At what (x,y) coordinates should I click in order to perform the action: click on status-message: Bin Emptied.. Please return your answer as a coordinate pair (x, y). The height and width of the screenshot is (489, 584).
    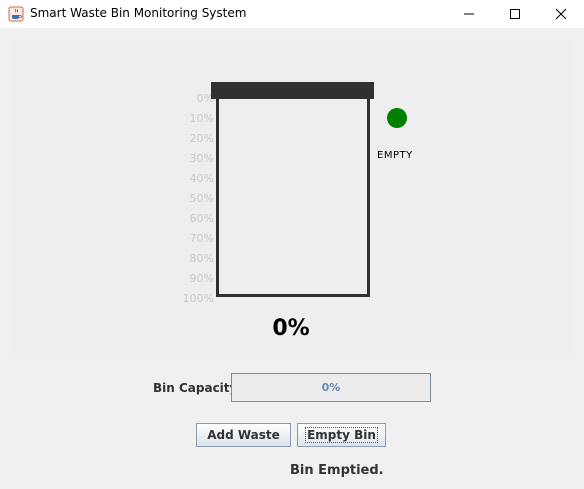
    Looking at the image, I should click on (337, 470).